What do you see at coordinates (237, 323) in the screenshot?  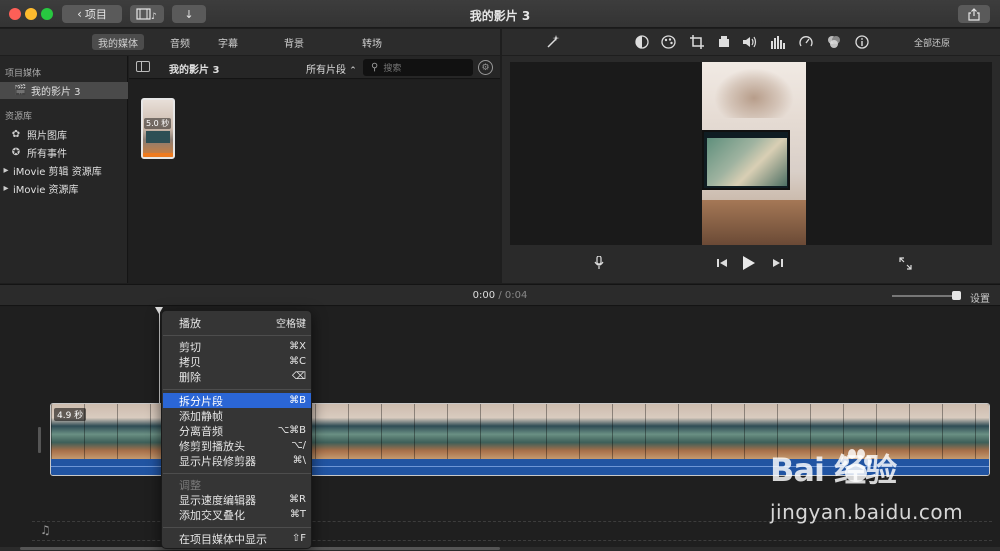 I see `menu-item-play: 播放 空格键` at bounding box center [237, 323].